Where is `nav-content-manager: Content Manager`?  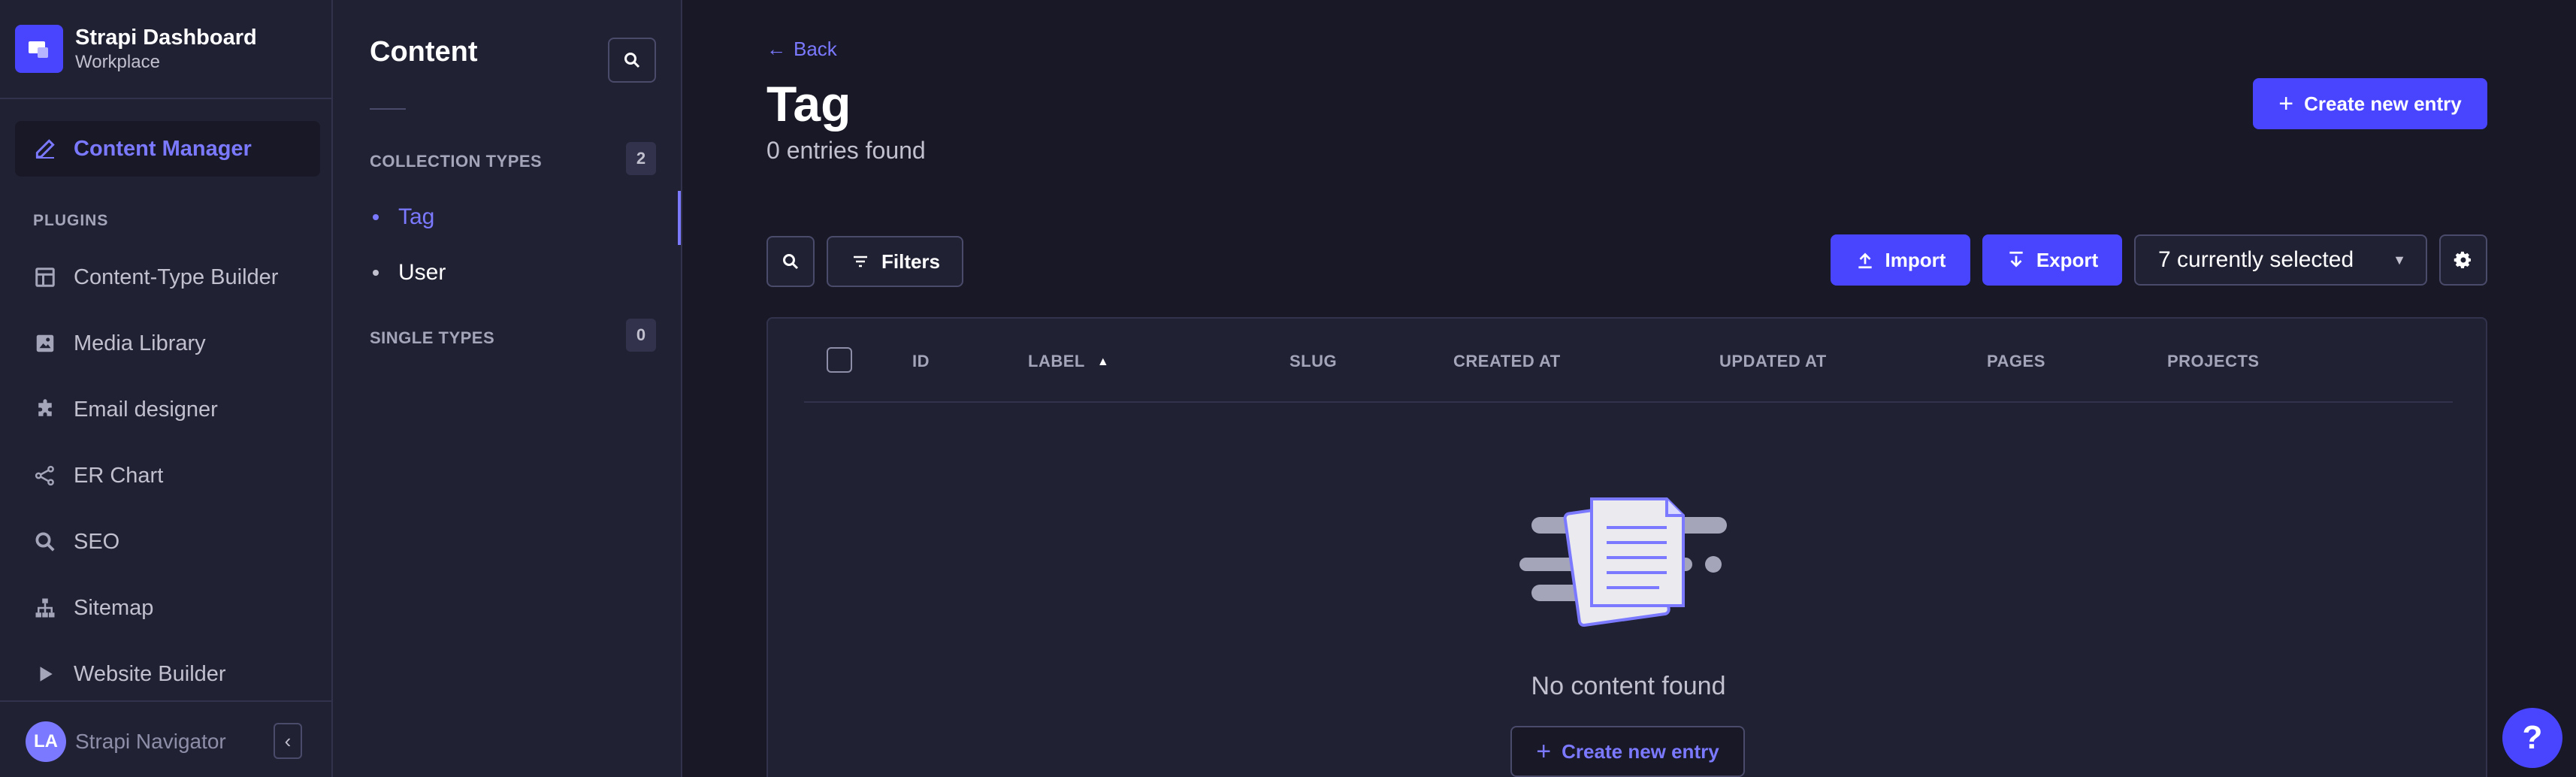
nav-content-manager: Content Manager is located at coordinates (168, 149).